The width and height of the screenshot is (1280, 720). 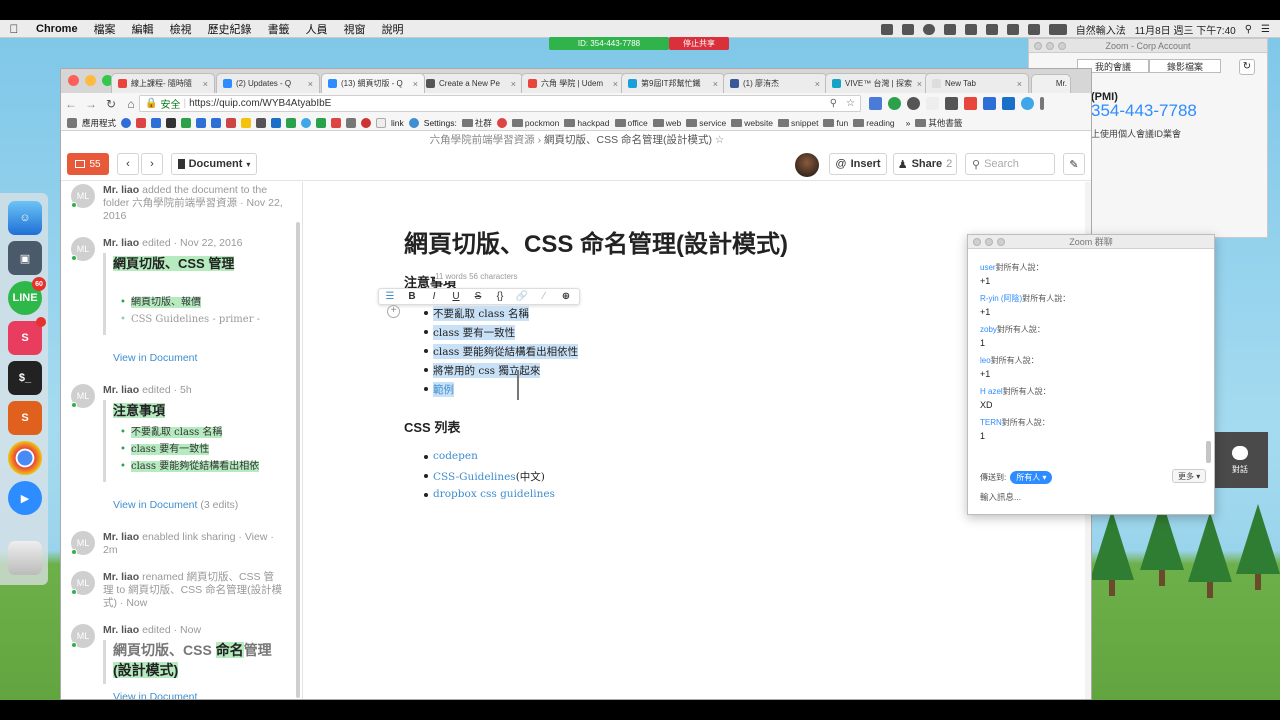 What do you see at coordinates (1010, 164) in the screenshot?
I see `search-input: ⚲ Search` at bounding box center [1010, 164].